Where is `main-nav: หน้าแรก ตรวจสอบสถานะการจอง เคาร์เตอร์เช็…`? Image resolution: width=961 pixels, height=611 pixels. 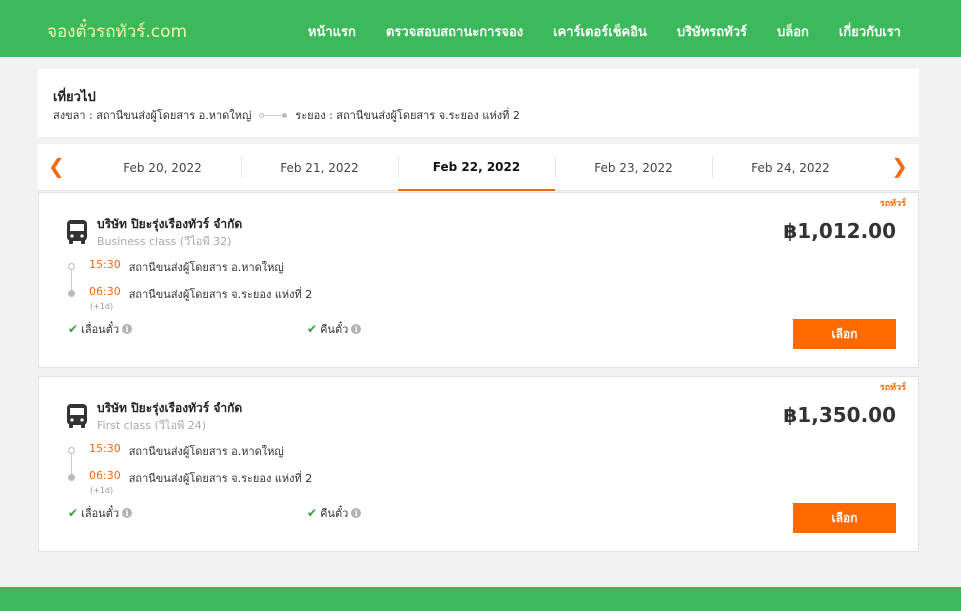
main-nav: หน้าแรก ตรวจสอบสถานะการจอง เคาร์เตอร์เช็… is located at coordinates (604, 31).